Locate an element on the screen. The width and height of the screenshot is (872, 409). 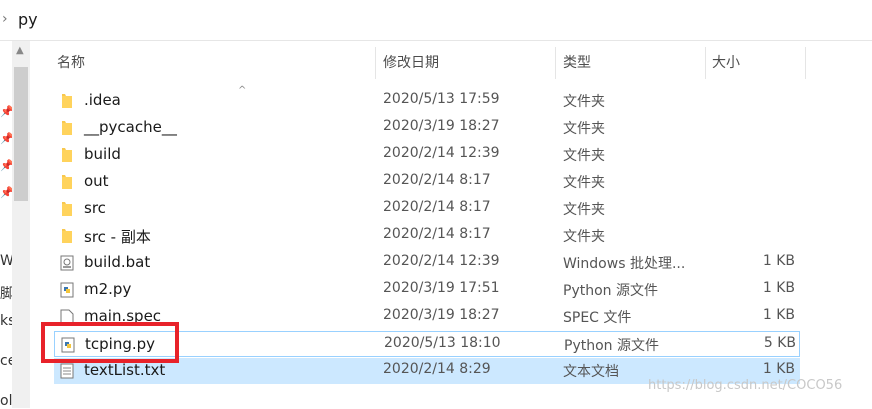
column-header-type: 类型 is located at coordinates (577, 63).